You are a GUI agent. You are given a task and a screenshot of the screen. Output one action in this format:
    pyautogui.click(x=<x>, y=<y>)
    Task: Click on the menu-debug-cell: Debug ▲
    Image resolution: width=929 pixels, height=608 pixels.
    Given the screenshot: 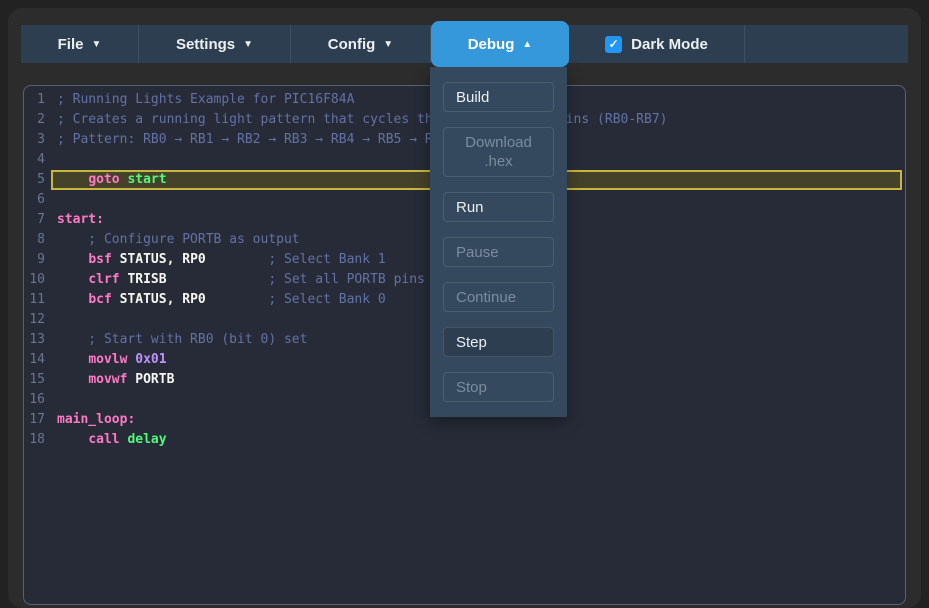 What is the action you would take?
    pyautogui.click(x=499, y=44)
    